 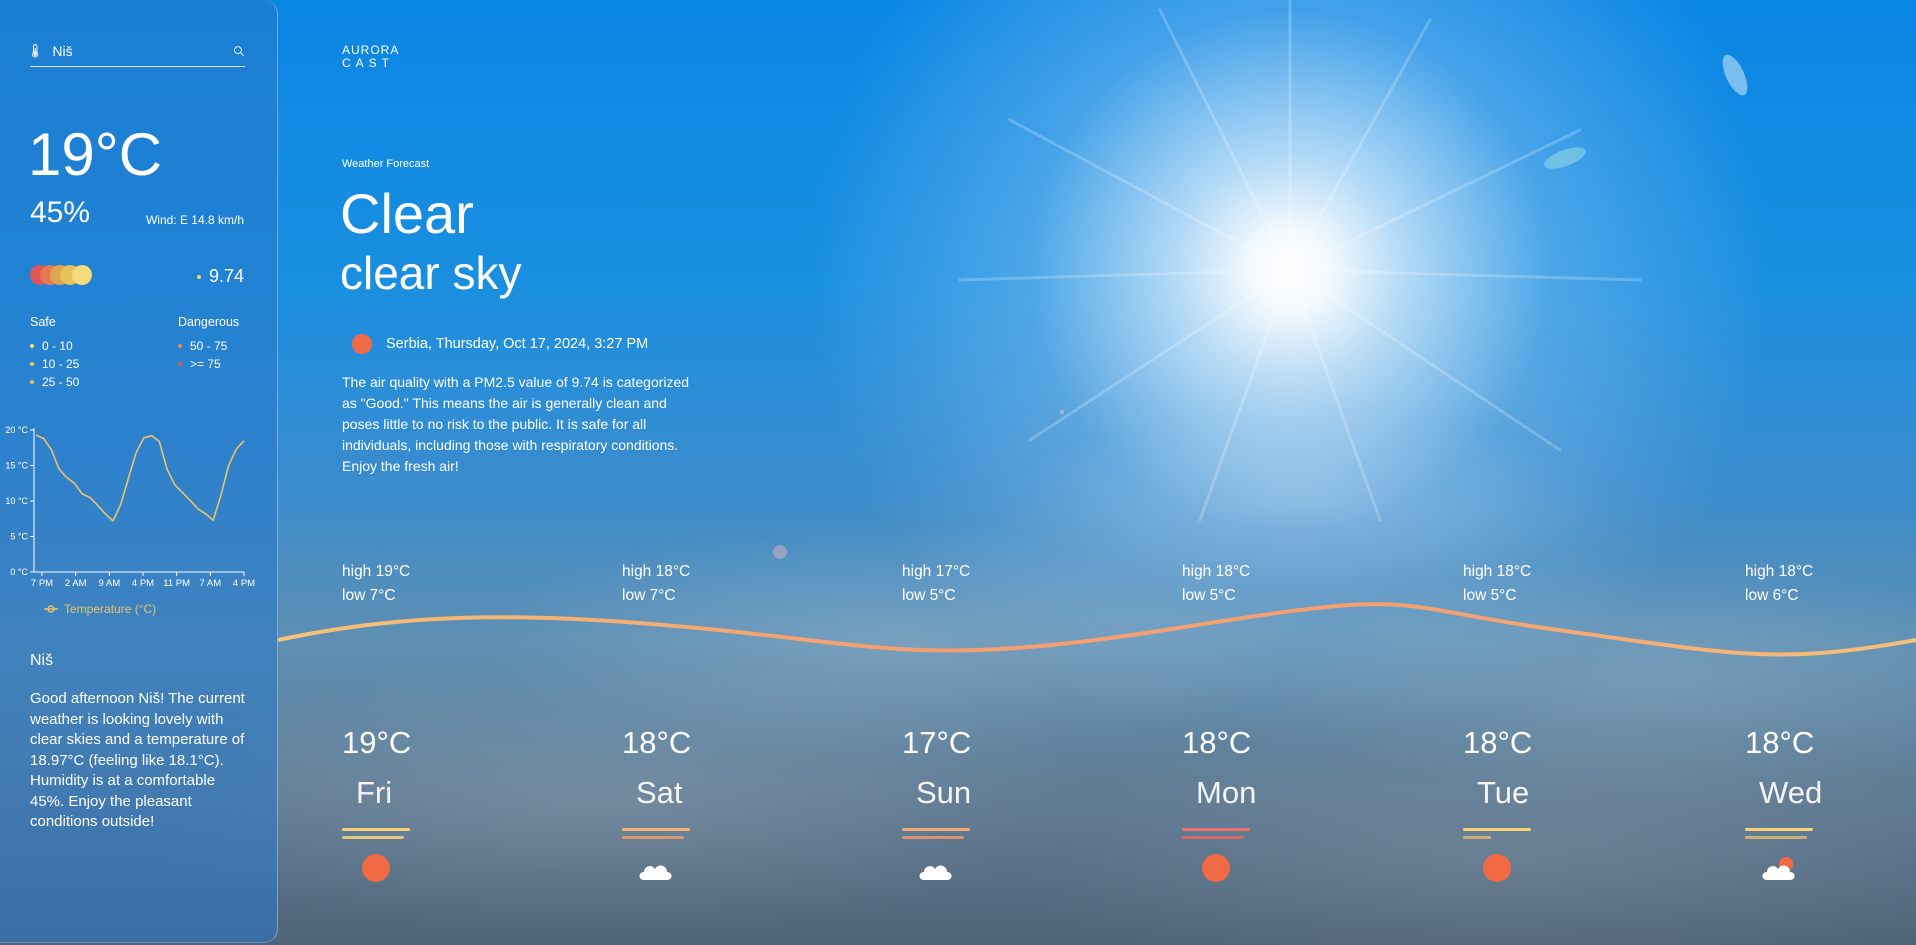 I want to click on current-humidity: 45%, so click(x=60, y=212).